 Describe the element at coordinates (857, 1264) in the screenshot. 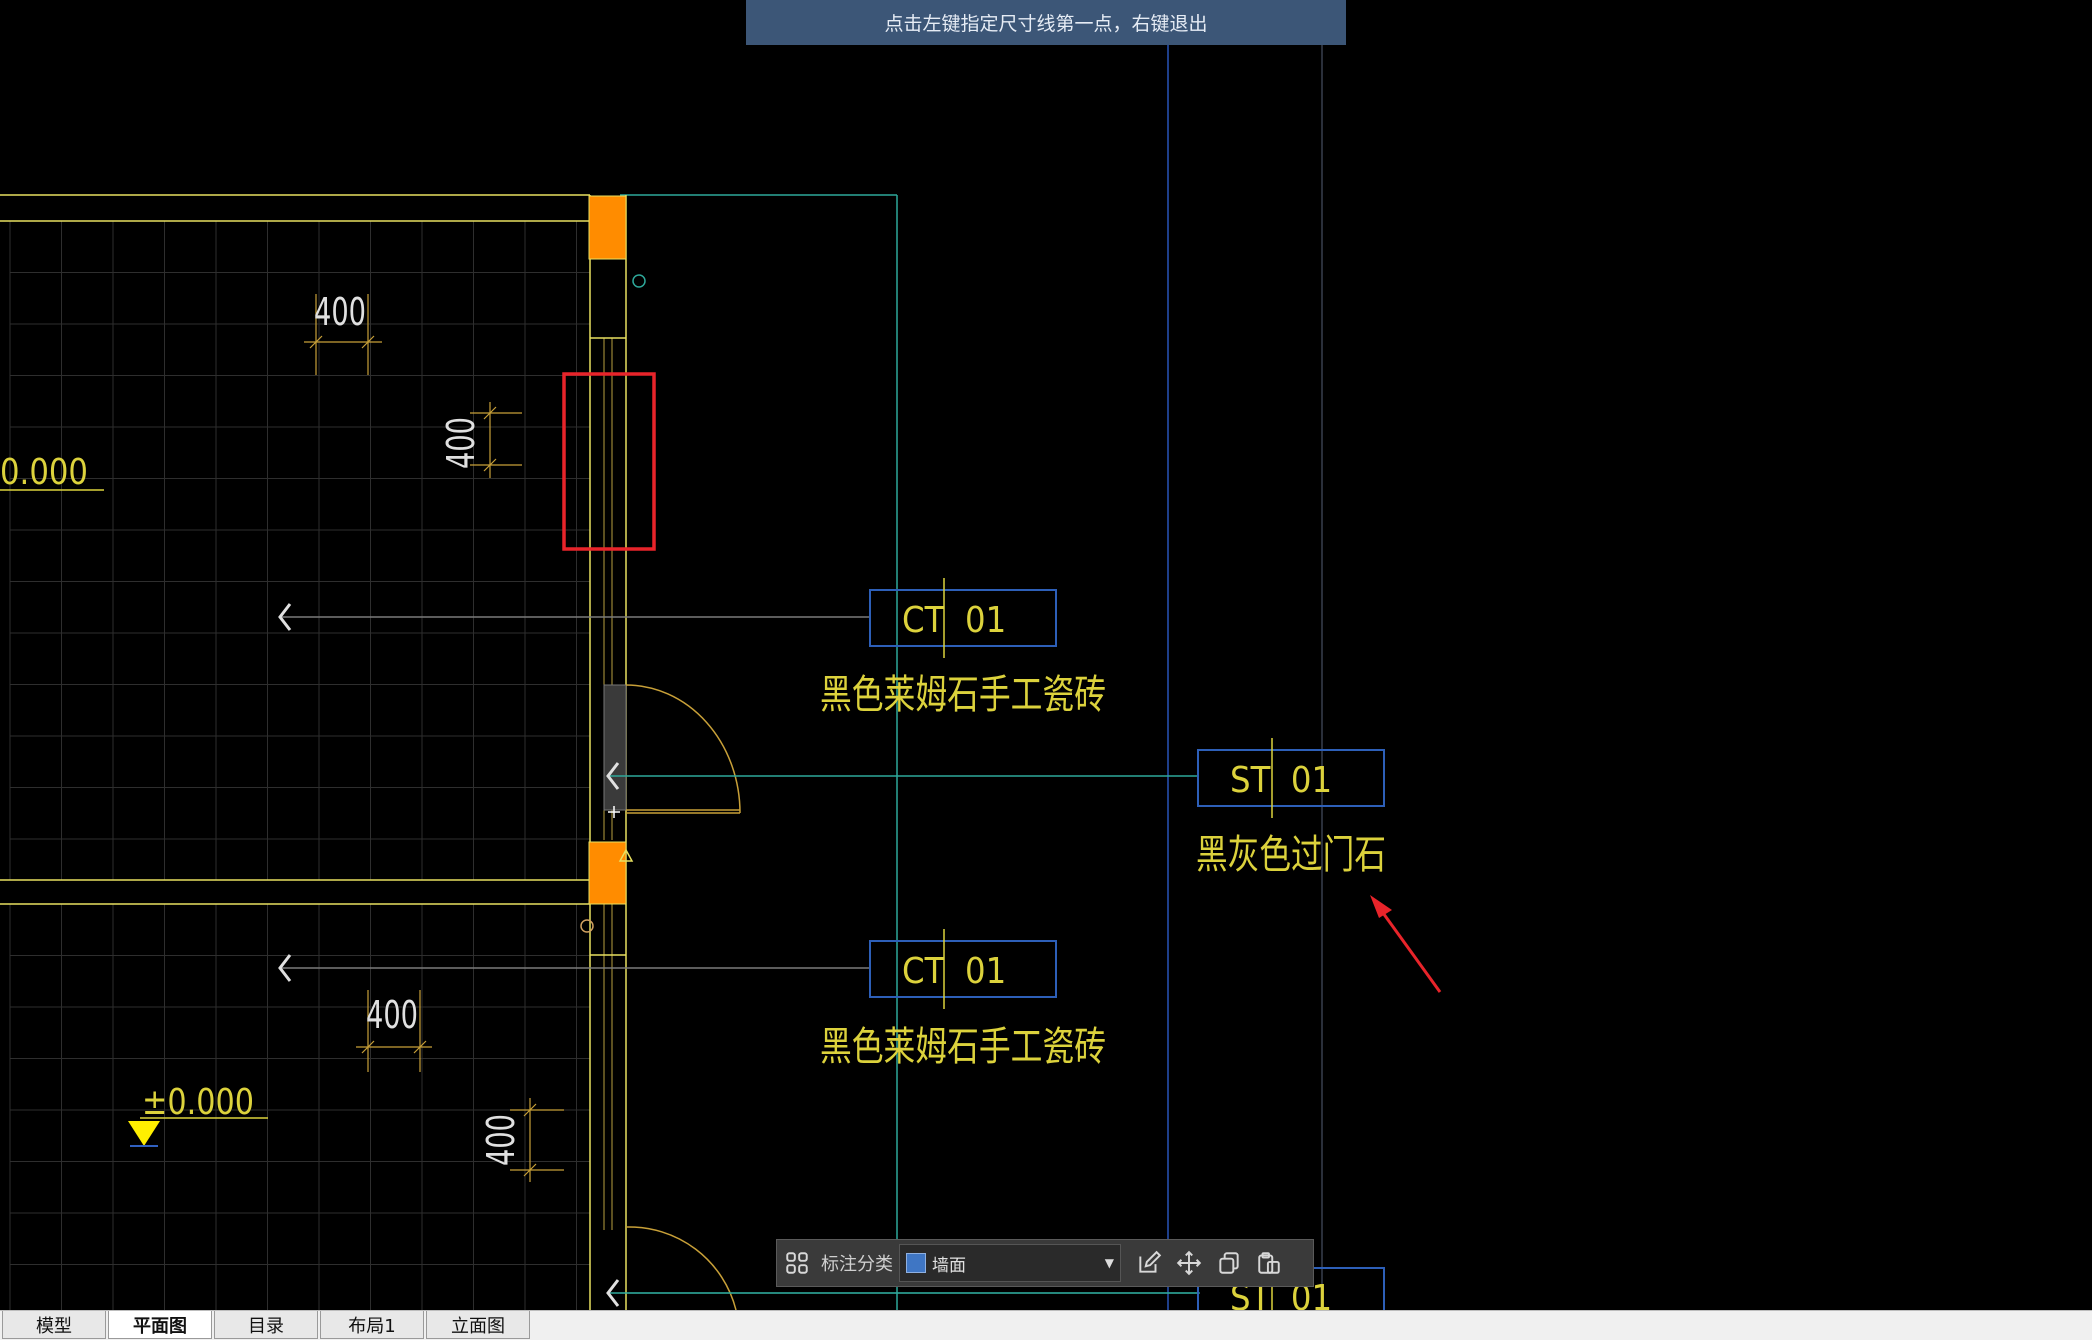

I see `annotation-category-label: 标注分类` at that location.